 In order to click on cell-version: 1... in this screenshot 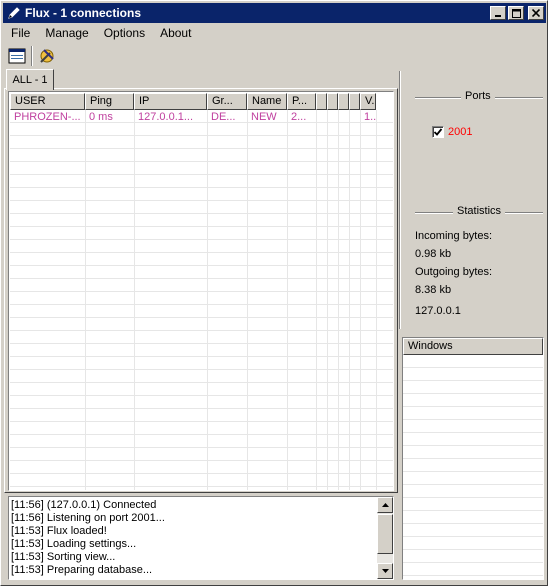, I will do `click(370, 117)`.